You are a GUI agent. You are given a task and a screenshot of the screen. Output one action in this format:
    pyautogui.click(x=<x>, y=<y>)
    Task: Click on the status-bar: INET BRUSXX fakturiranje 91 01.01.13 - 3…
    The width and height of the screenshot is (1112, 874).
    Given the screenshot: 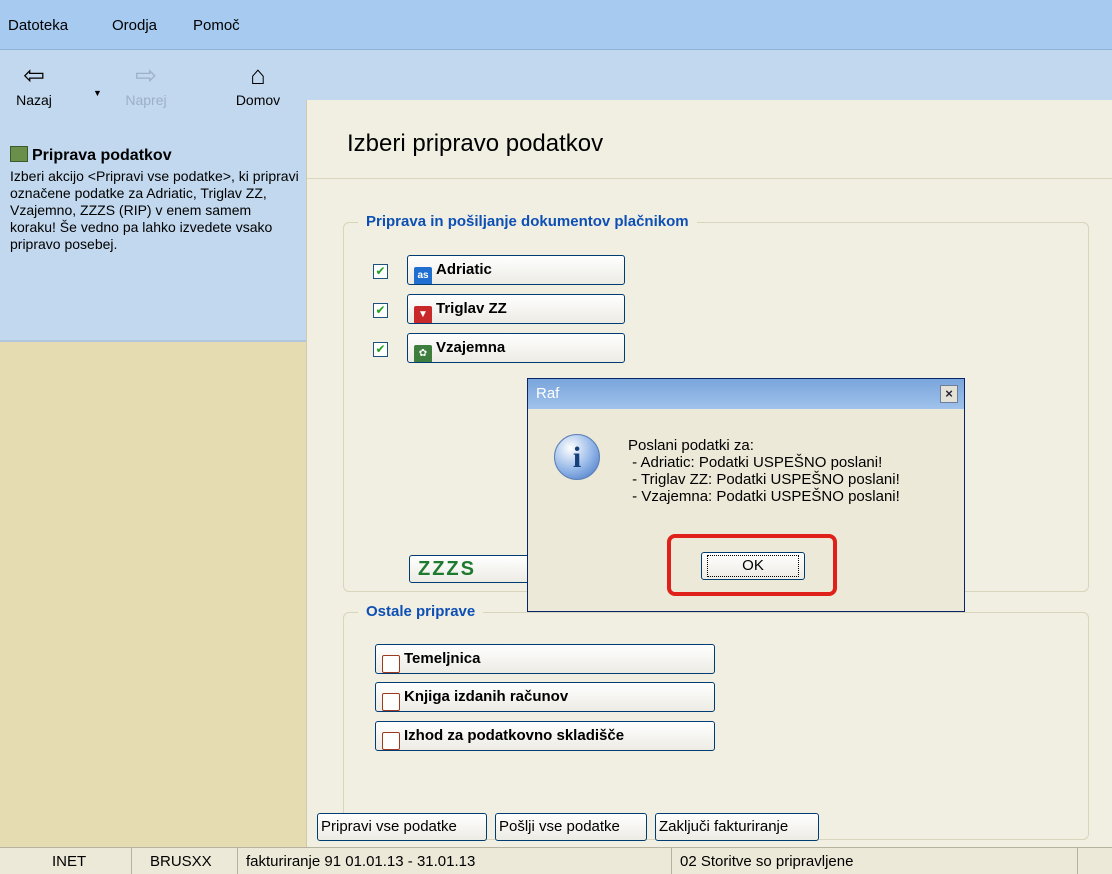 What is the action you would take?
    pyautogui.click(x=556, y=860)
    